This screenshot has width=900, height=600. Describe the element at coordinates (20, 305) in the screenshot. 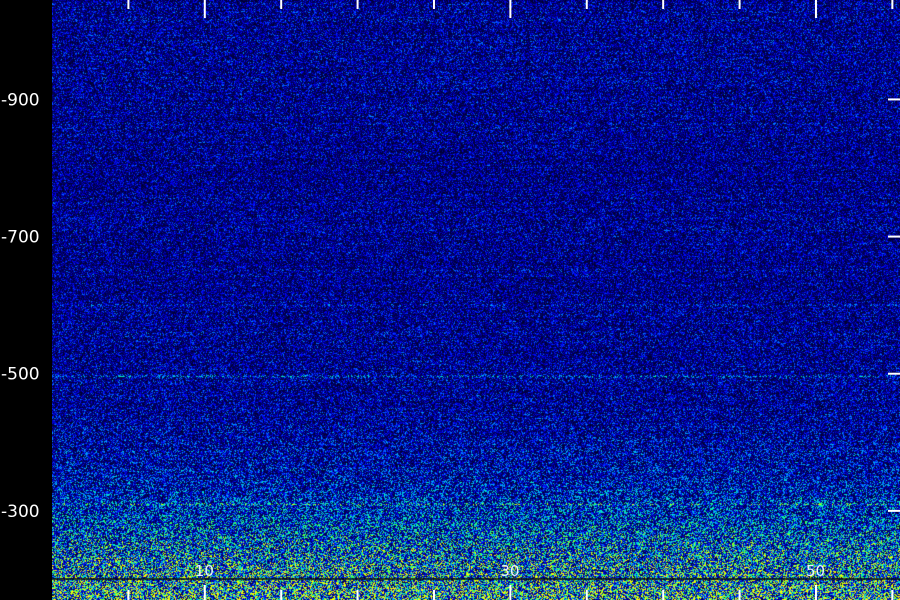

I see `y-axis: -900 -700 -500 -300` at that location.